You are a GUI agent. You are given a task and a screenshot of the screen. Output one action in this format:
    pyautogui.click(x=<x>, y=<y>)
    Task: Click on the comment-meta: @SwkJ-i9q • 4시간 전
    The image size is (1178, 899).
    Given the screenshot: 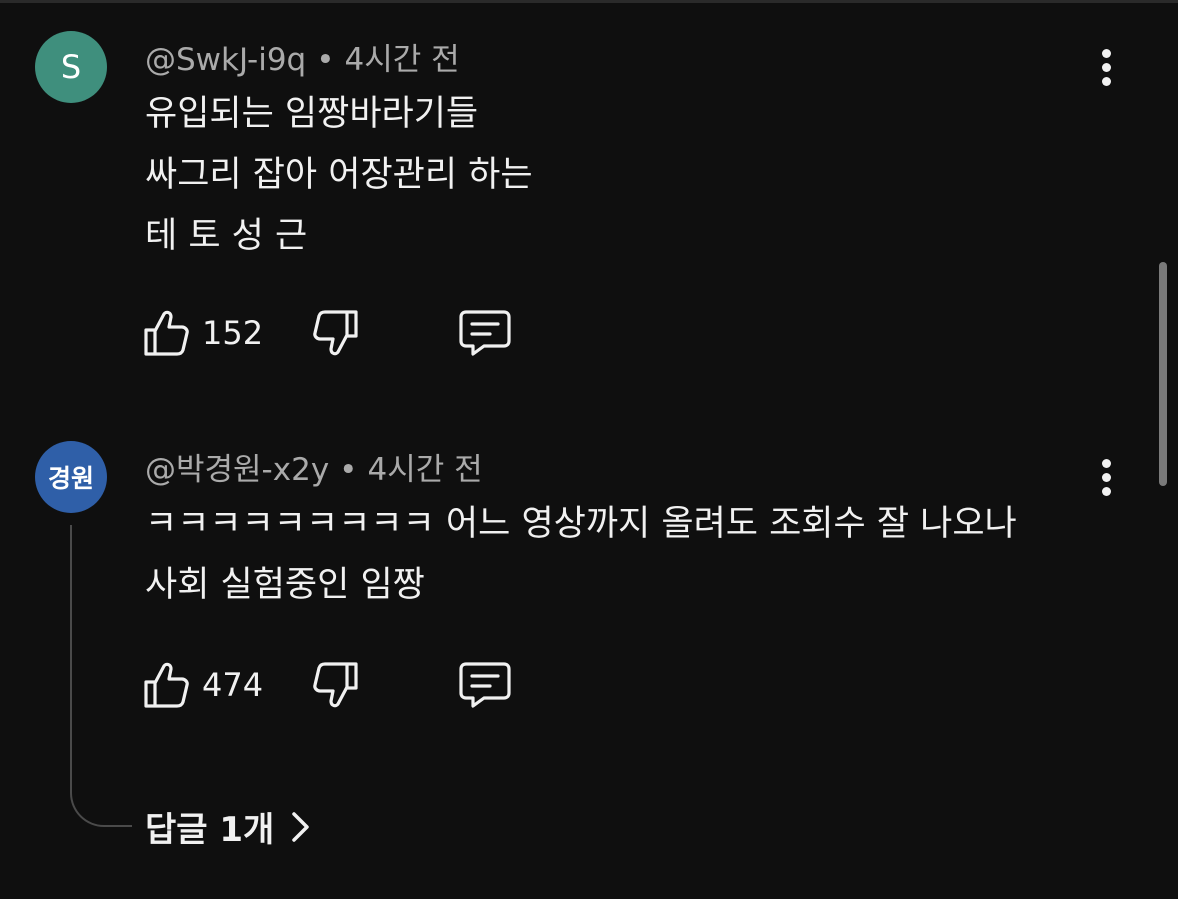 What is the action you would take?
    pyautogui.click(x=302, y=56)
    